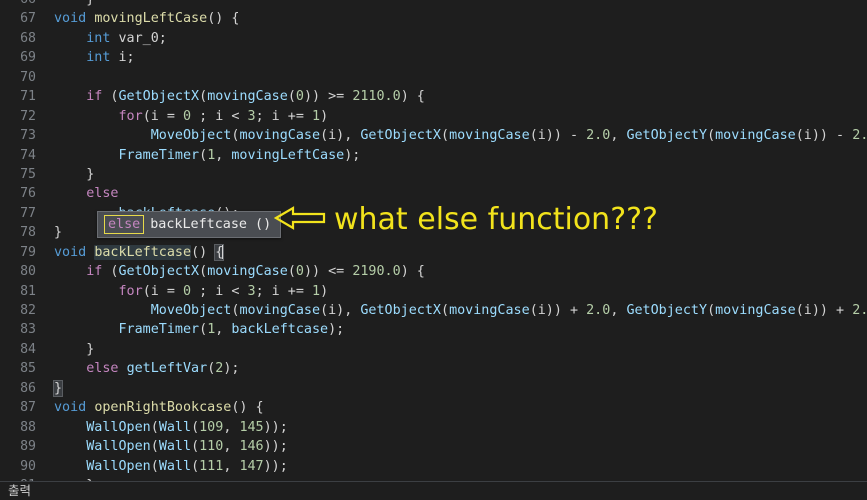  Describe the element at coordinates (433, 4) in the screenshot. I see `code-line: 66 }` at that location.